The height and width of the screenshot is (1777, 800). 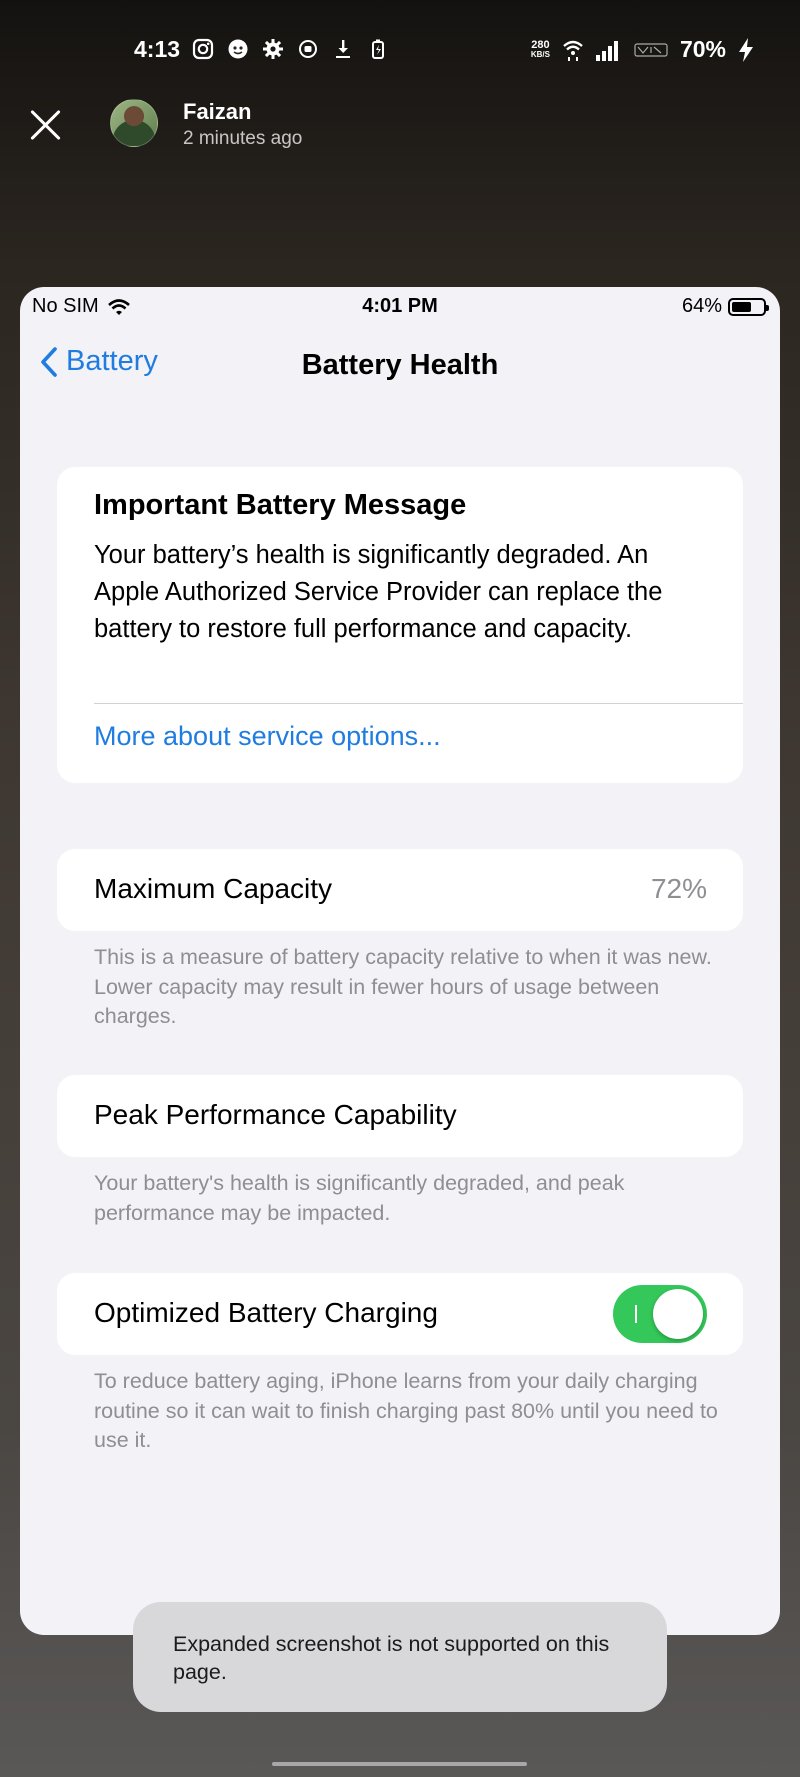 What do you see at coordinates (266, 1312) in the screenshot?
I see `optimized-charging-label: Optimized Battery Charging` at bounding box center [266, 1312].